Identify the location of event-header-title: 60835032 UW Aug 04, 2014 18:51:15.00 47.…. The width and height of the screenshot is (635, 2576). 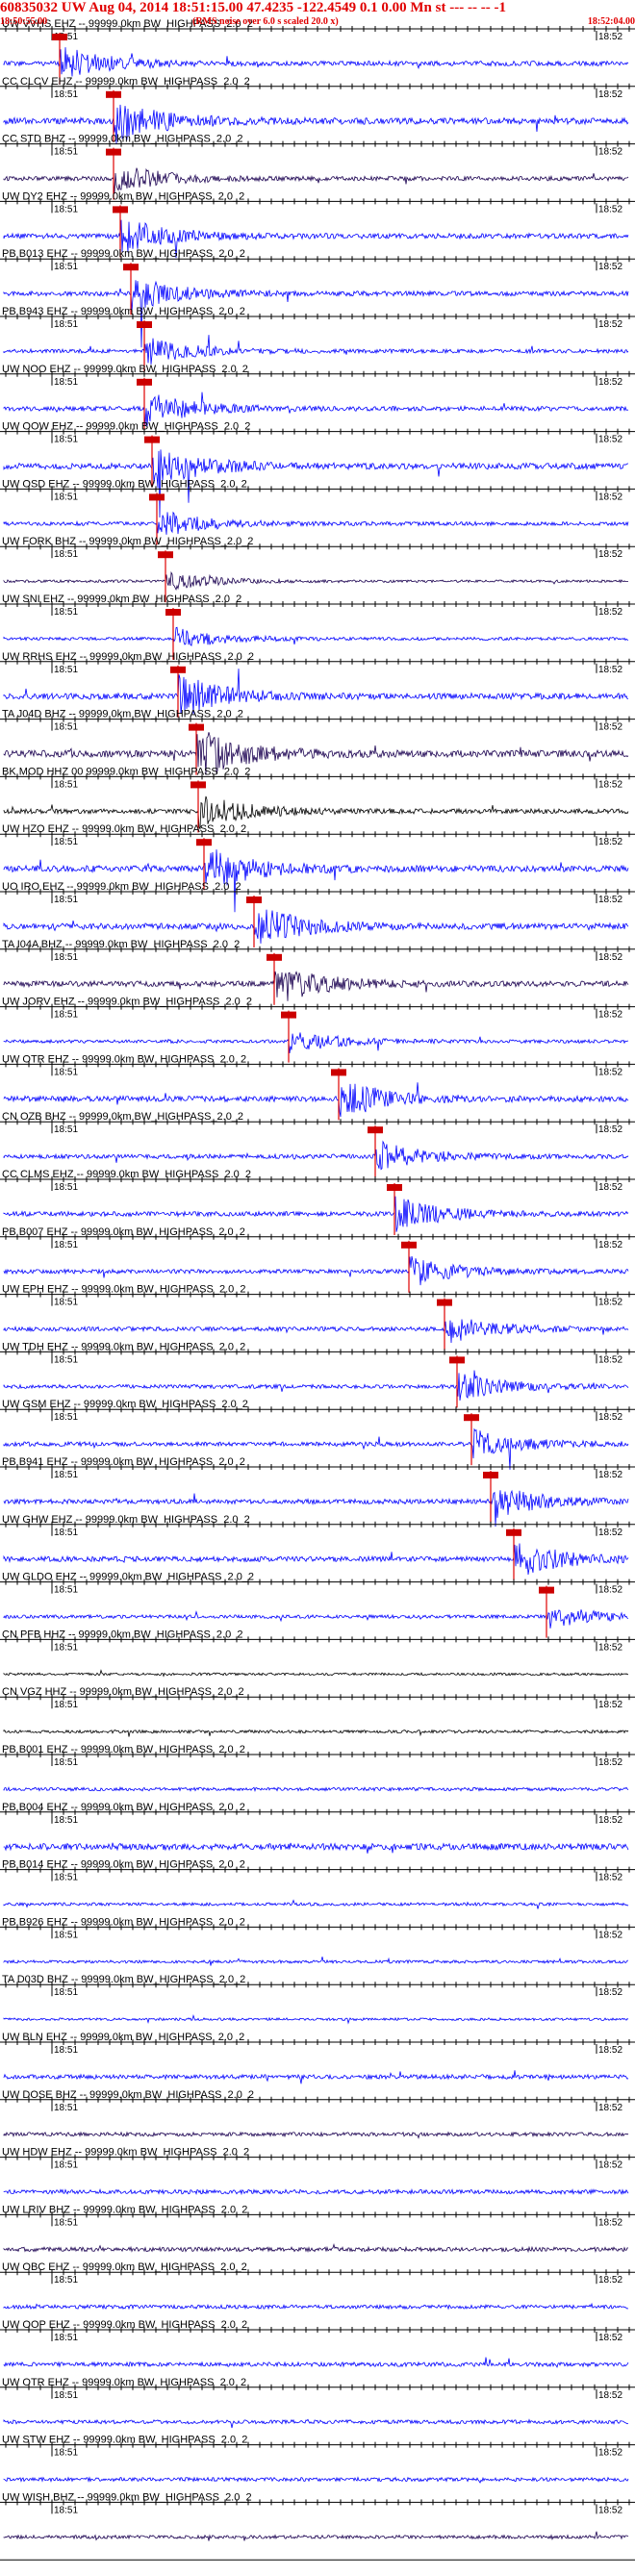
(253, 8).